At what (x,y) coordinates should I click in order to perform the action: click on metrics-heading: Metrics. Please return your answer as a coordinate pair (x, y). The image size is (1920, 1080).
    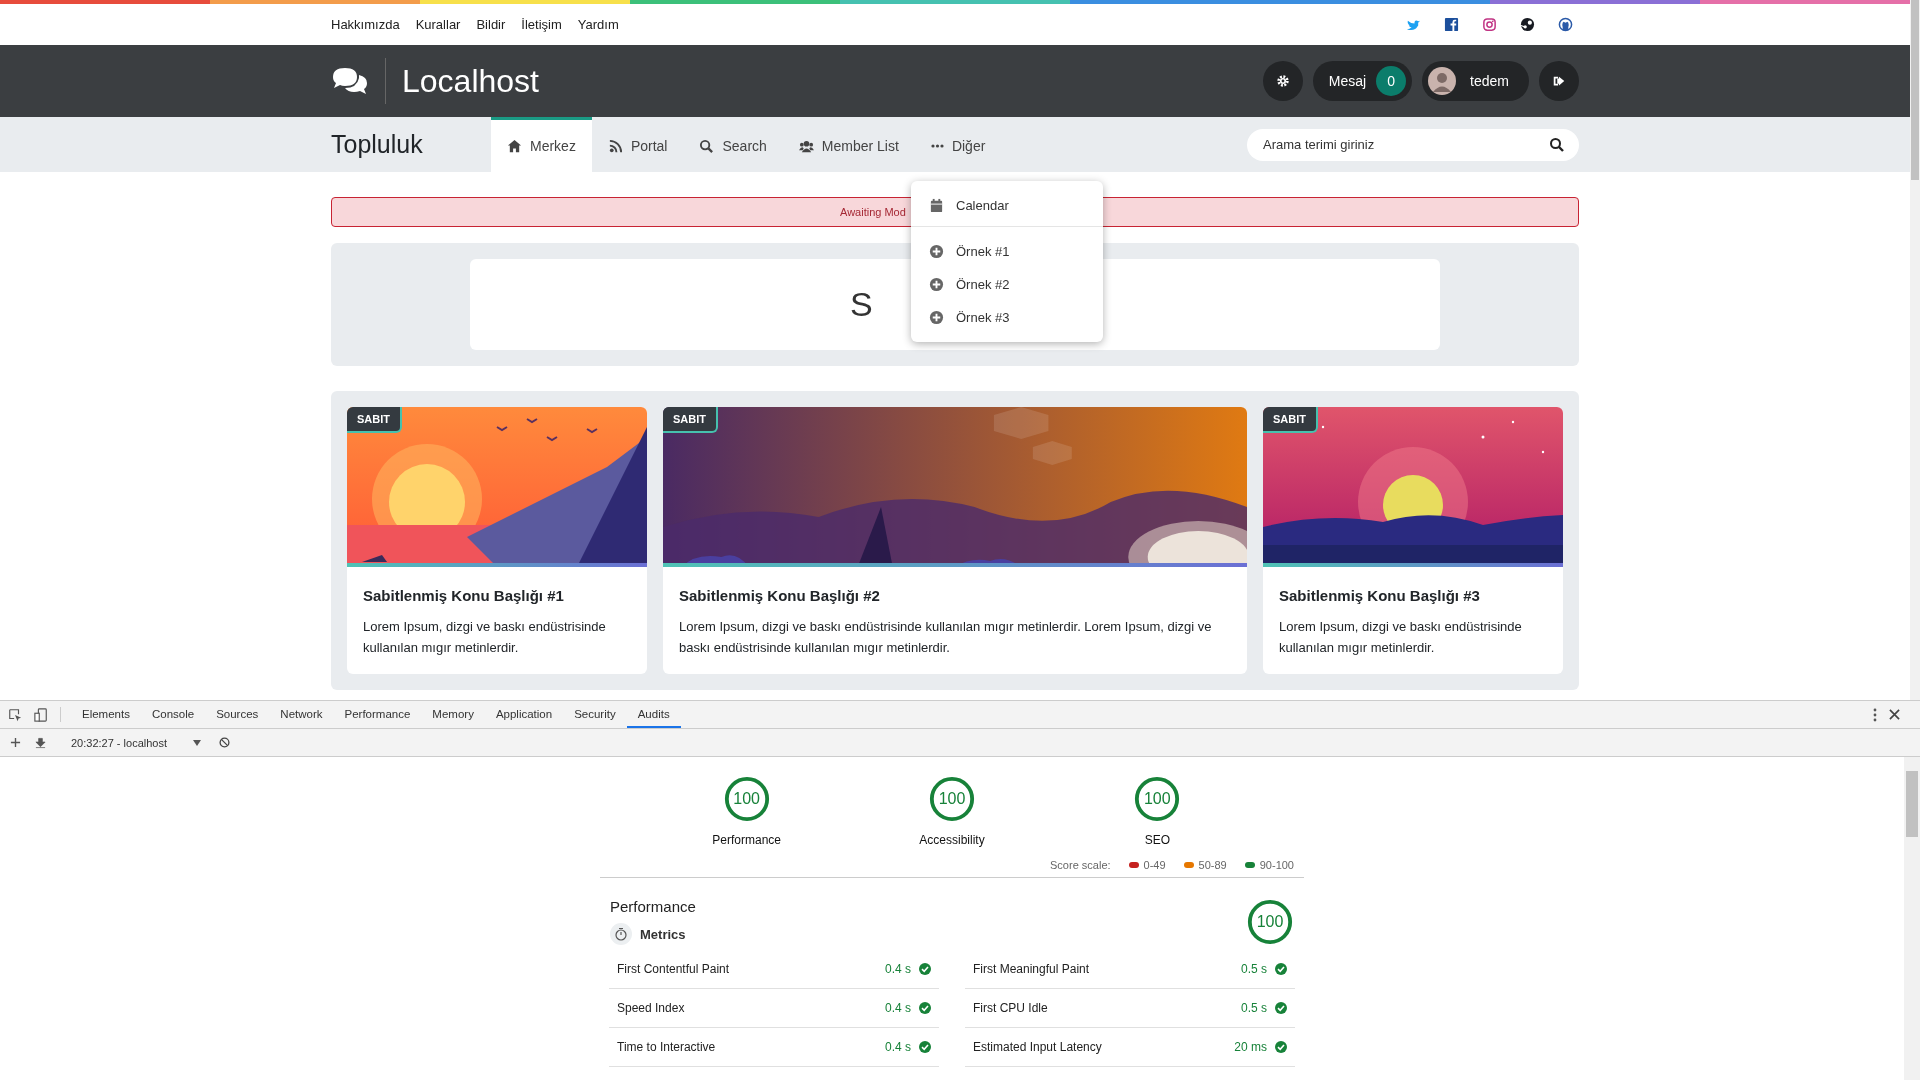
    Looking at the image, I should click on (663, 934).